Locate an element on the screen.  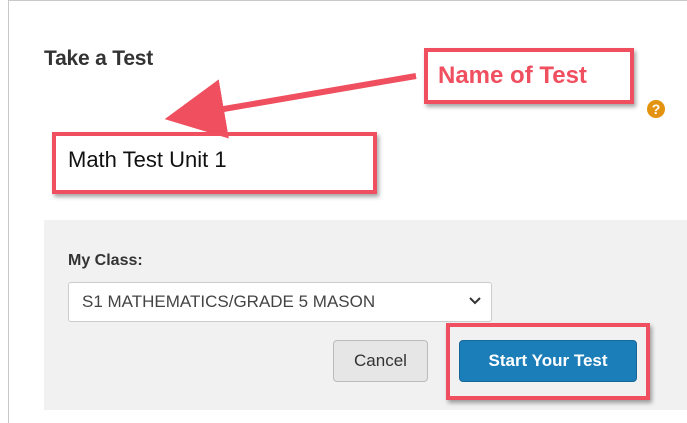
class-select-value: S1 MATHEMATICS/GRADE 5 MASON is located at coordinates (229, 301).